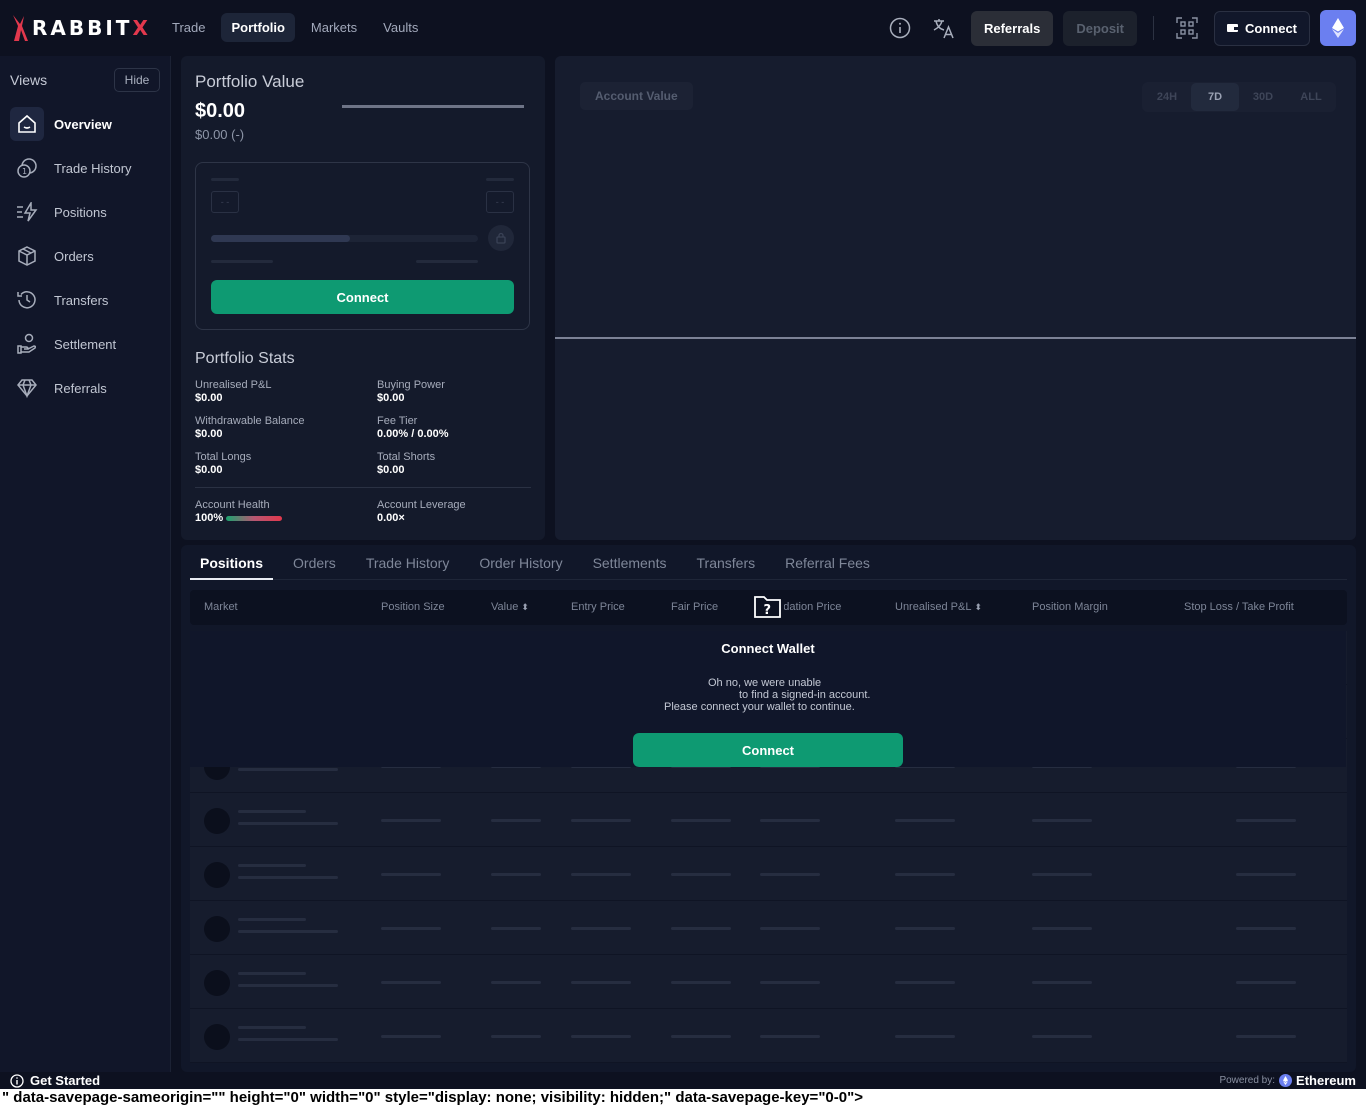 This screenshot has width=1366, height=1108. I want to click on col-market: Market, so click(221, 607).